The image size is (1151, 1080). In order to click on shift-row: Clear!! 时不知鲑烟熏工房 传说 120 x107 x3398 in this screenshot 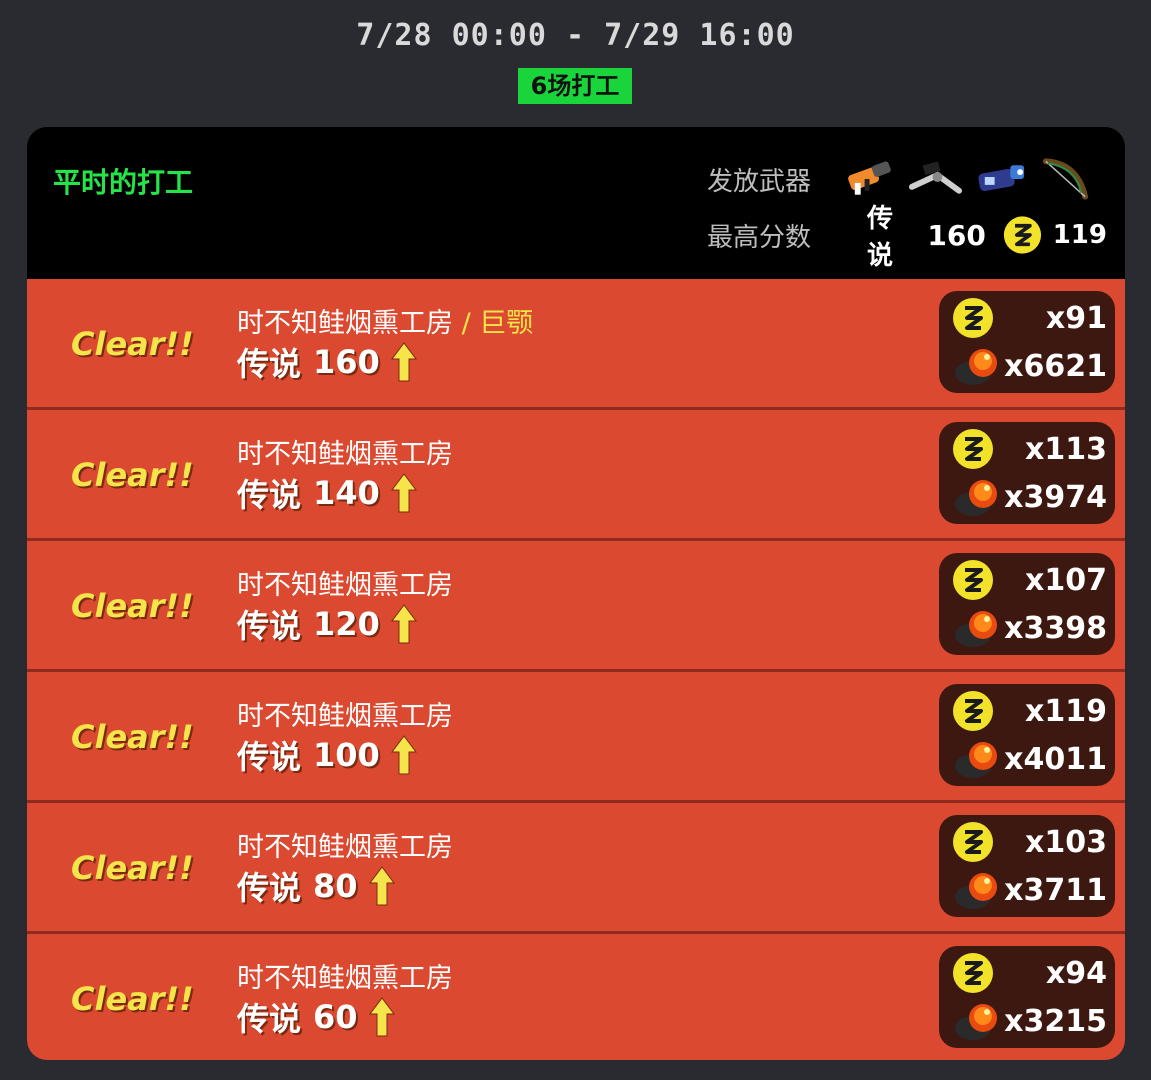, I will do `click(576, 606)`.